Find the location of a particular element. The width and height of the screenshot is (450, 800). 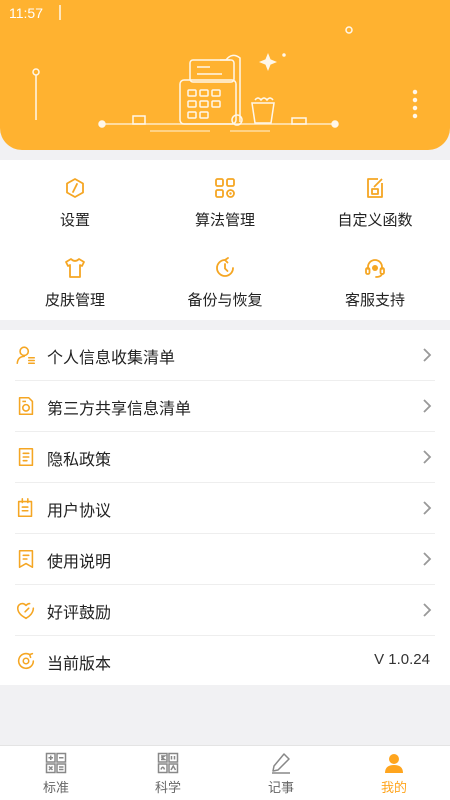

list-item-label: 用户协议 is located at coordinates (79, 510).